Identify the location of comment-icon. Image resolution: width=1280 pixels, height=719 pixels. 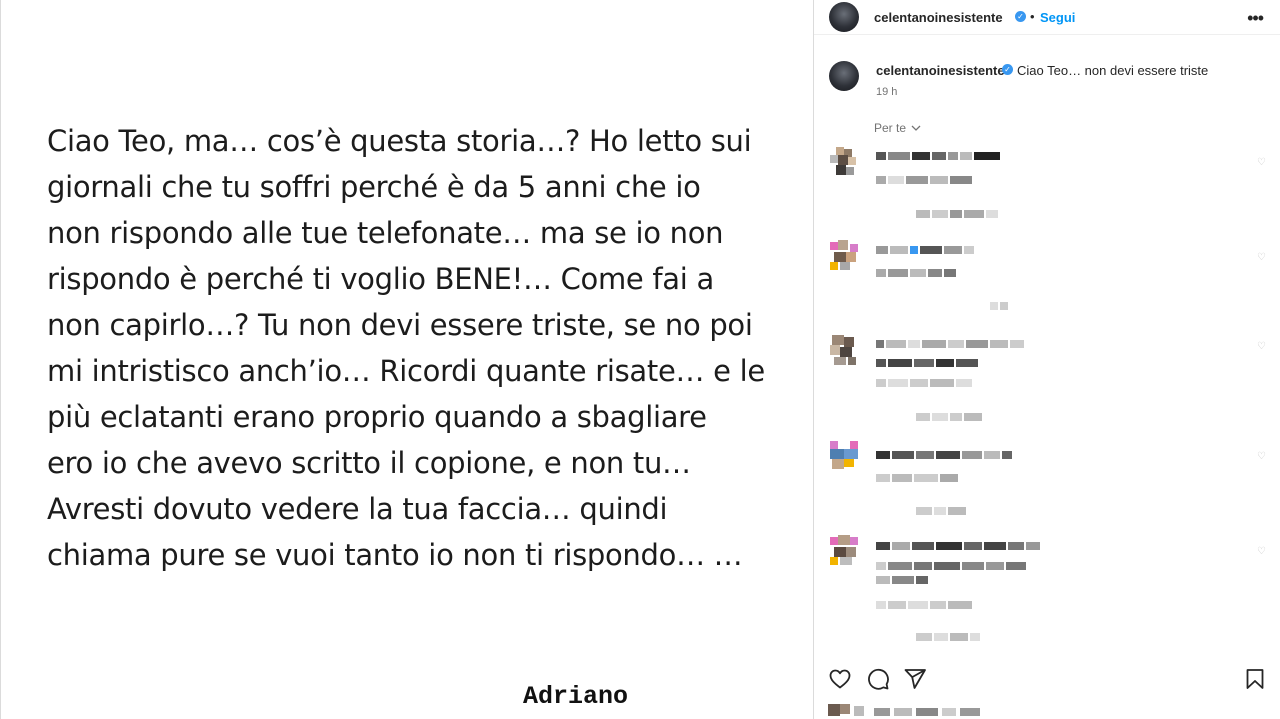
(878, 679).